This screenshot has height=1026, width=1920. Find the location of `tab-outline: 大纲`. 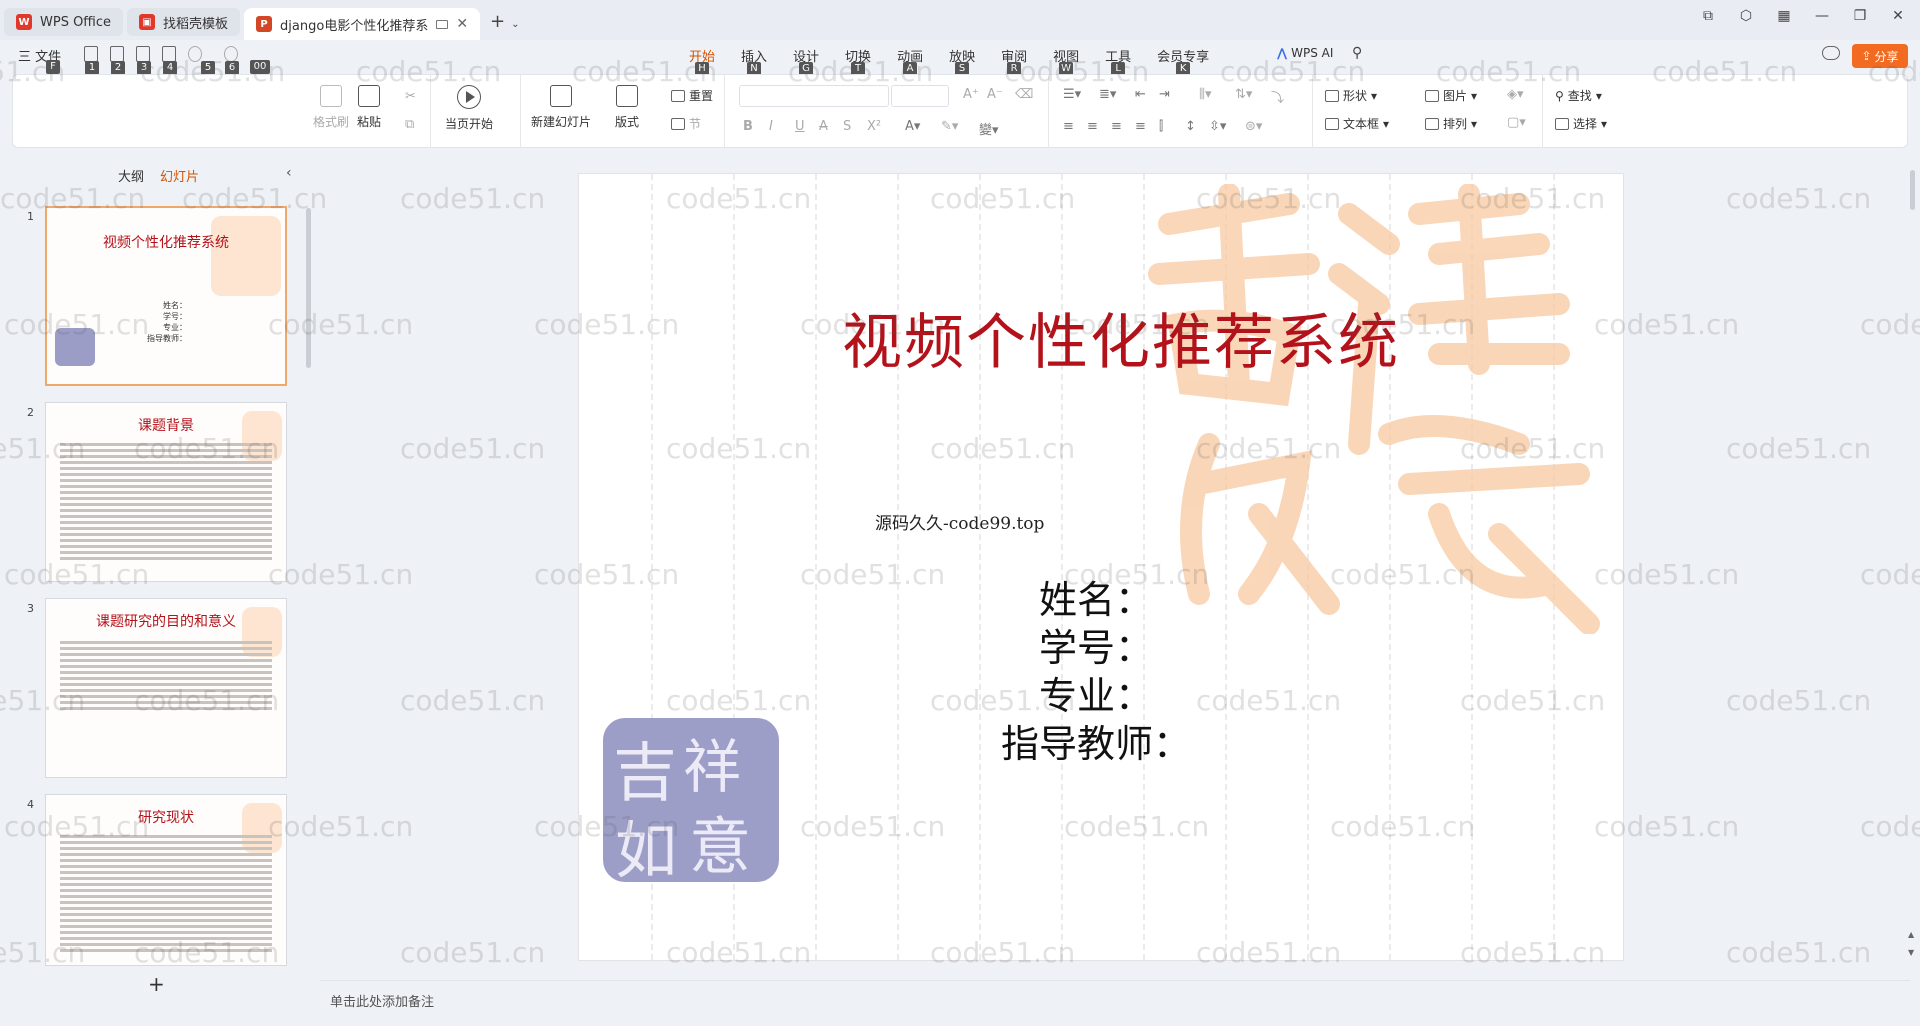

tab-outline: 大纲 is located at coordinates (131, 175).